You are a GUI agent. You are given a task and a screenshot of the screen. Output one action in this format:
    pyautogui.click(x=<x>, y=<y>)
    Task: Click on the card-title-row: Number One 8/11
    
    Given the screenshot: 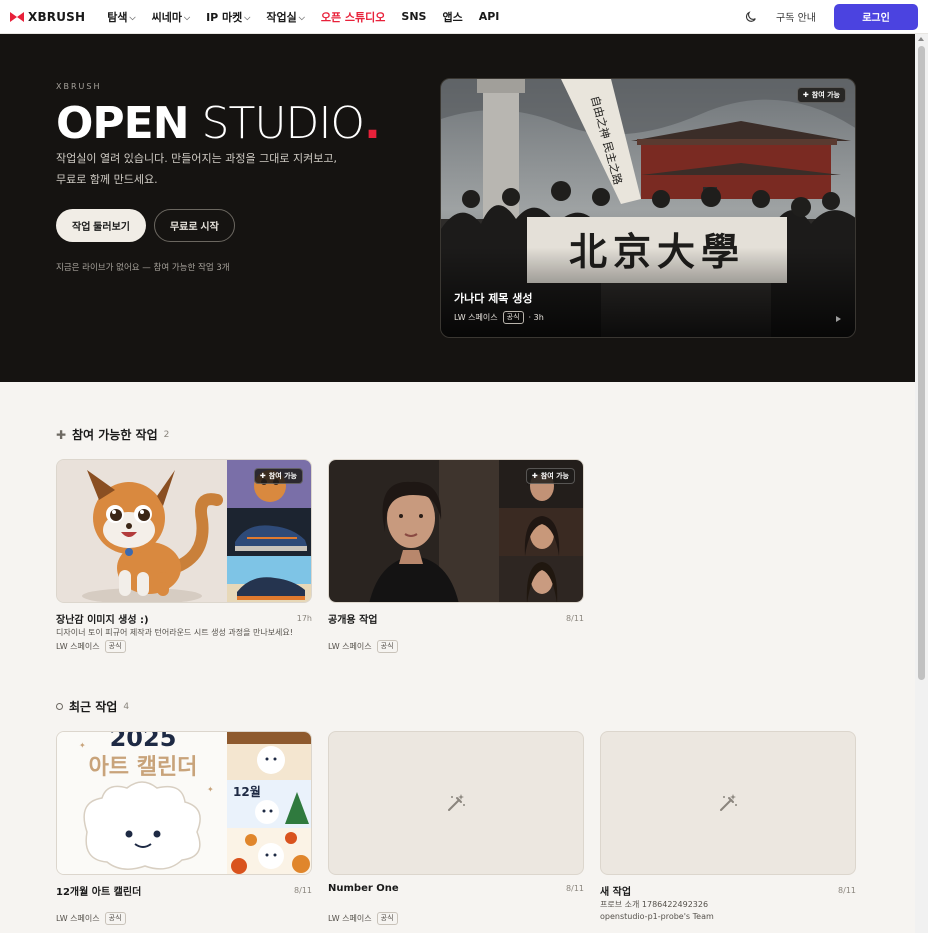 What is the action you would take?
    pyautogui.click(x=456, y=888)
    